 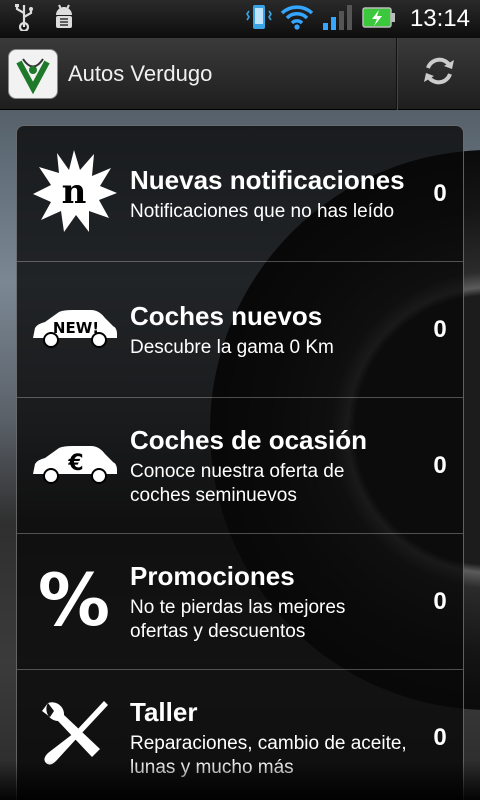 I want to click on menu-item-subtitle: Descubre la gama 0 Km, so click(x=232, y=347).